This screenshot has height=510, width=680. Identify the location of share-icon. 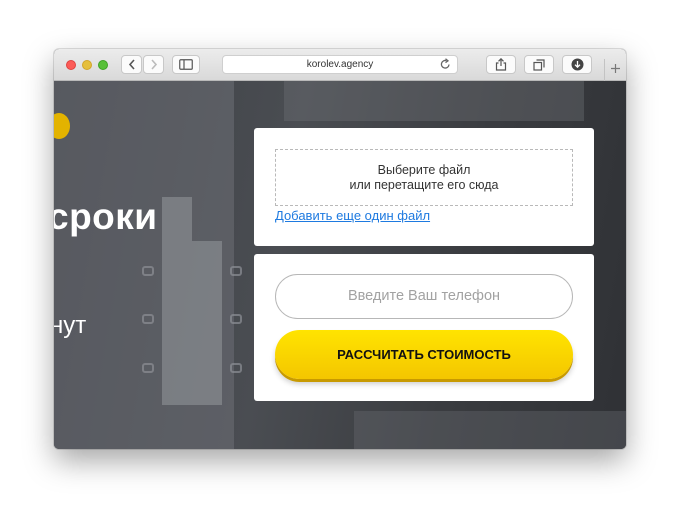
(501, 64).